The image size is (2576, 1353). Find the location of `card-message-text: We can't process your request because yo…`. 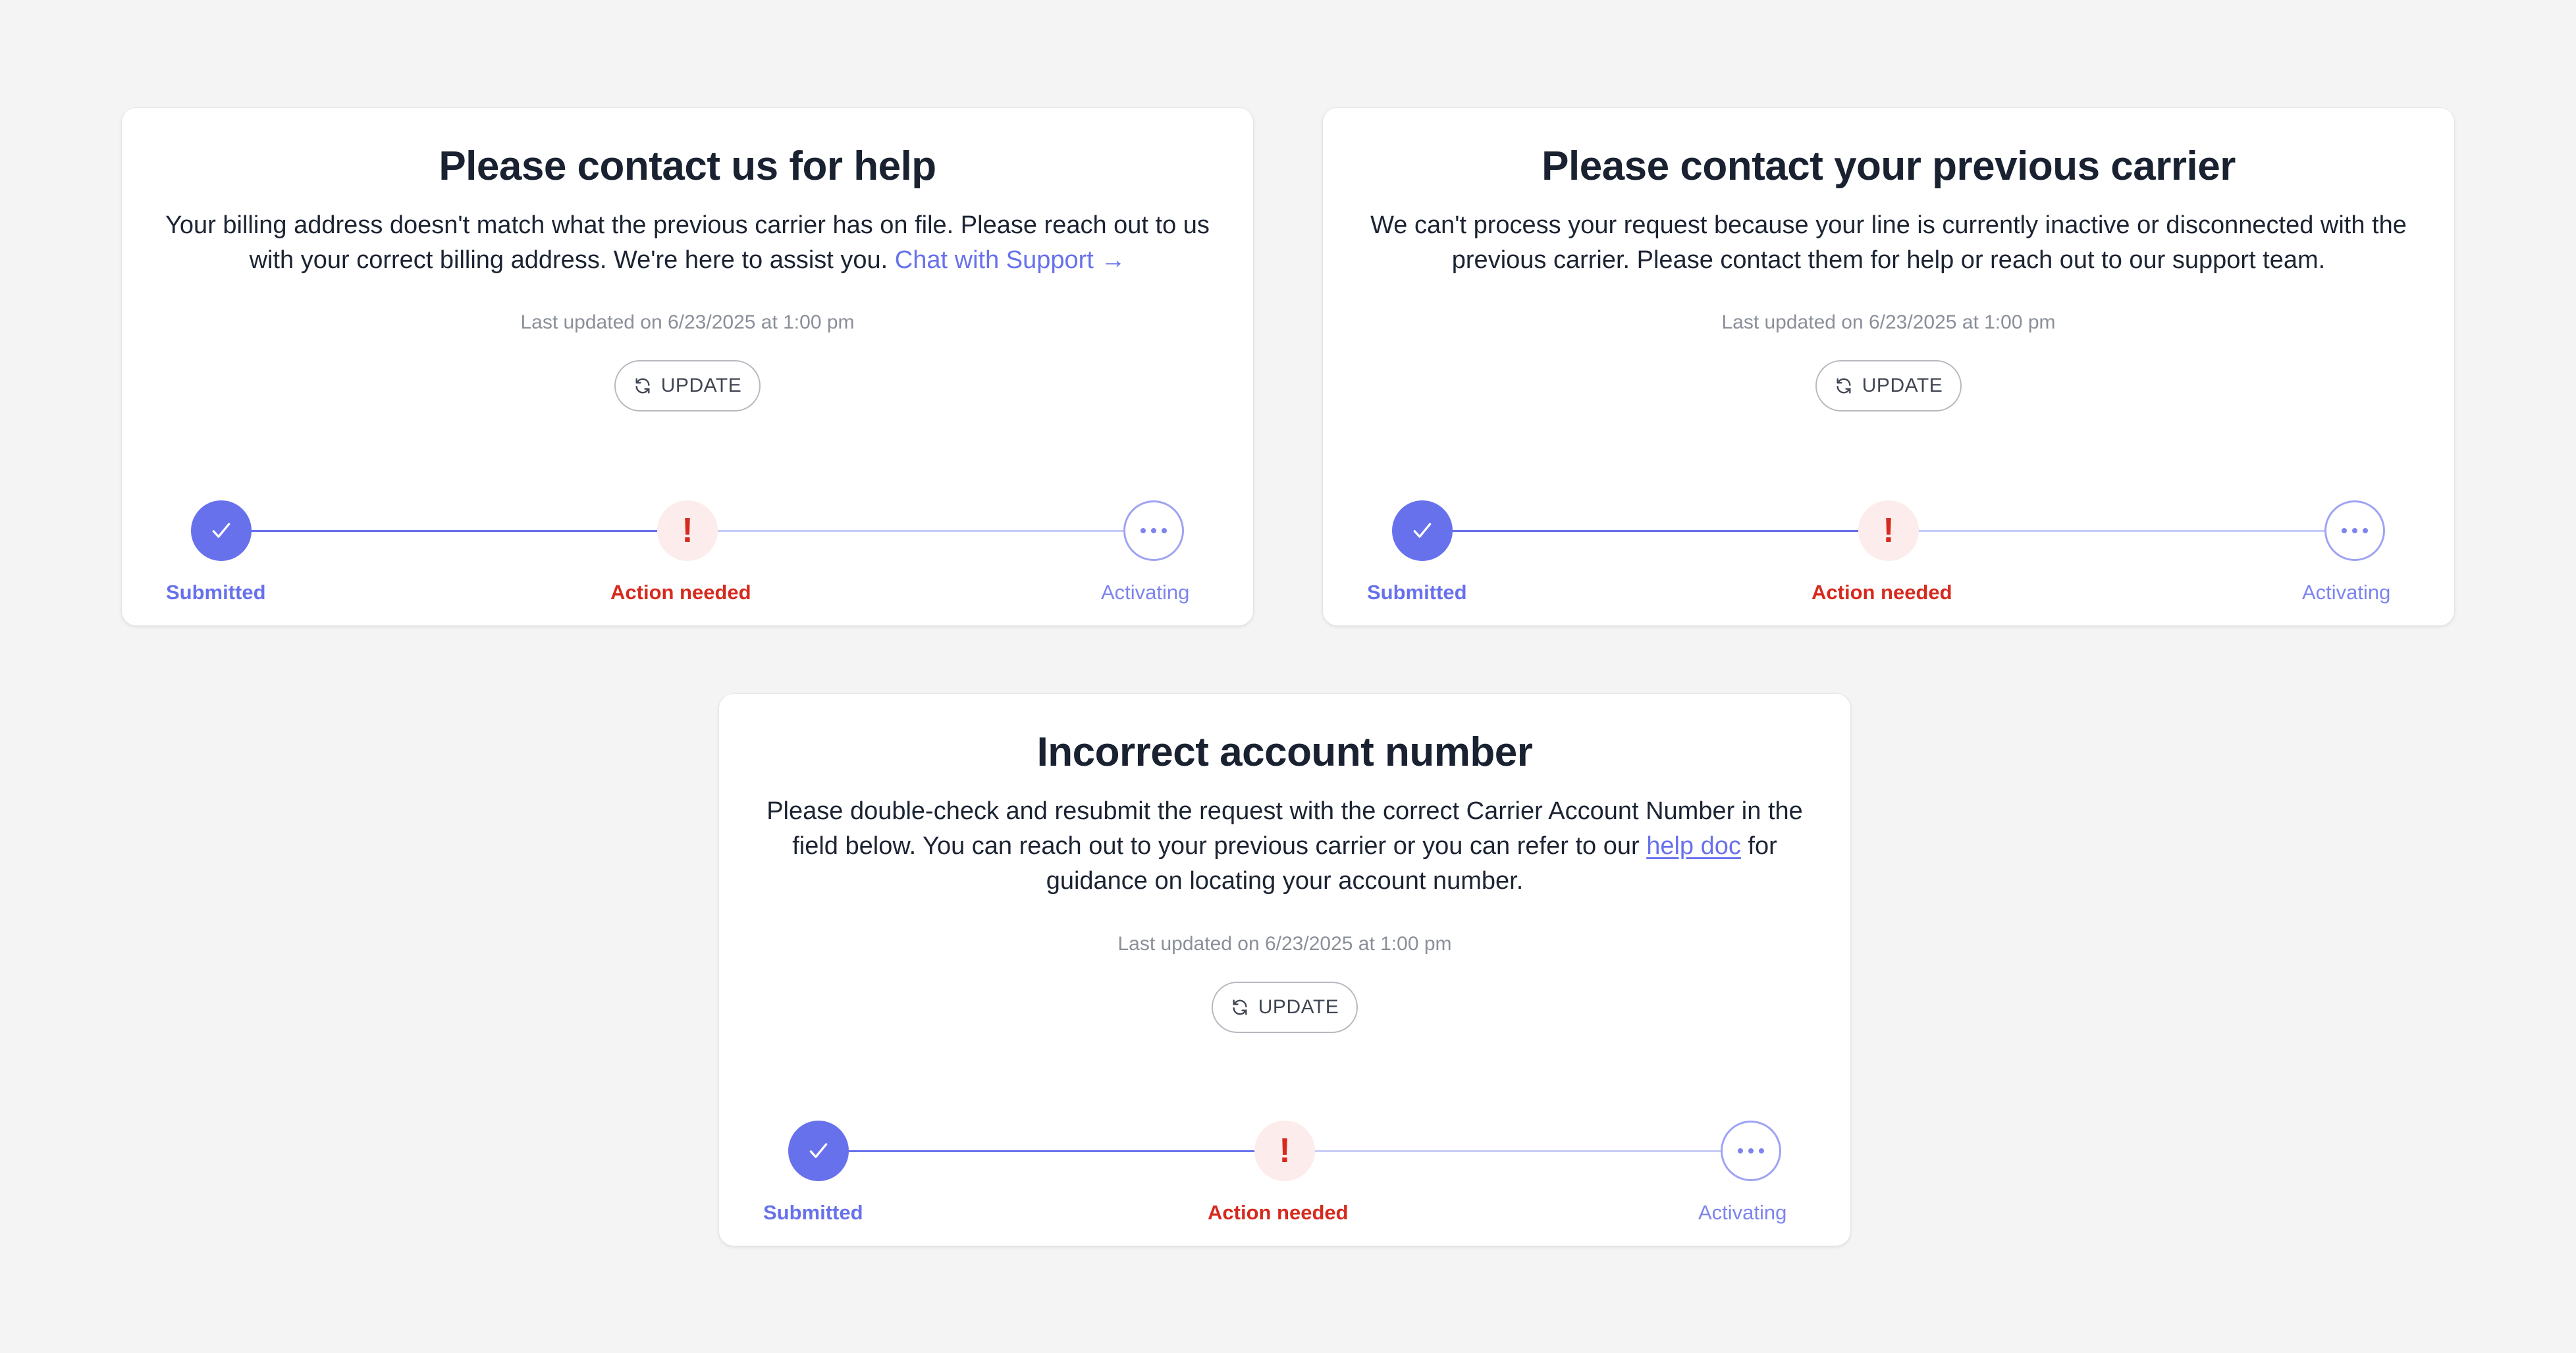

card-message-text: We can't process your request because yo… is located at coordinates (1888, 242).